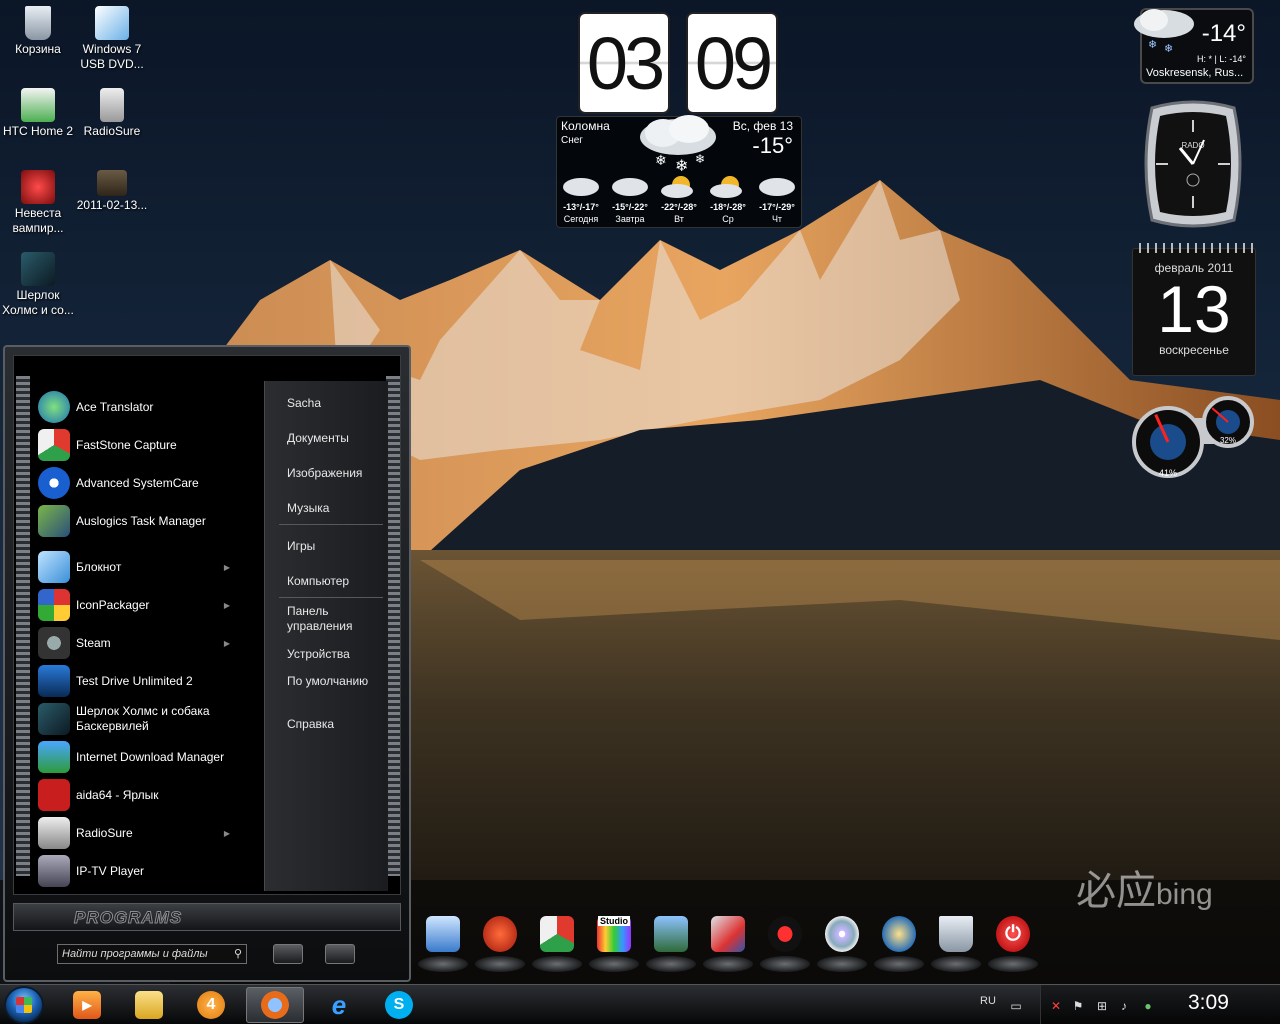 The width and height of the screenshot is (1280, 1024). What do you see at coordinates (150, 719) in the screenshot?
I see `program-item-sherlock-holmes: Шерлок Холмс и собака Баскервилей` at bounding box center [150, 719].